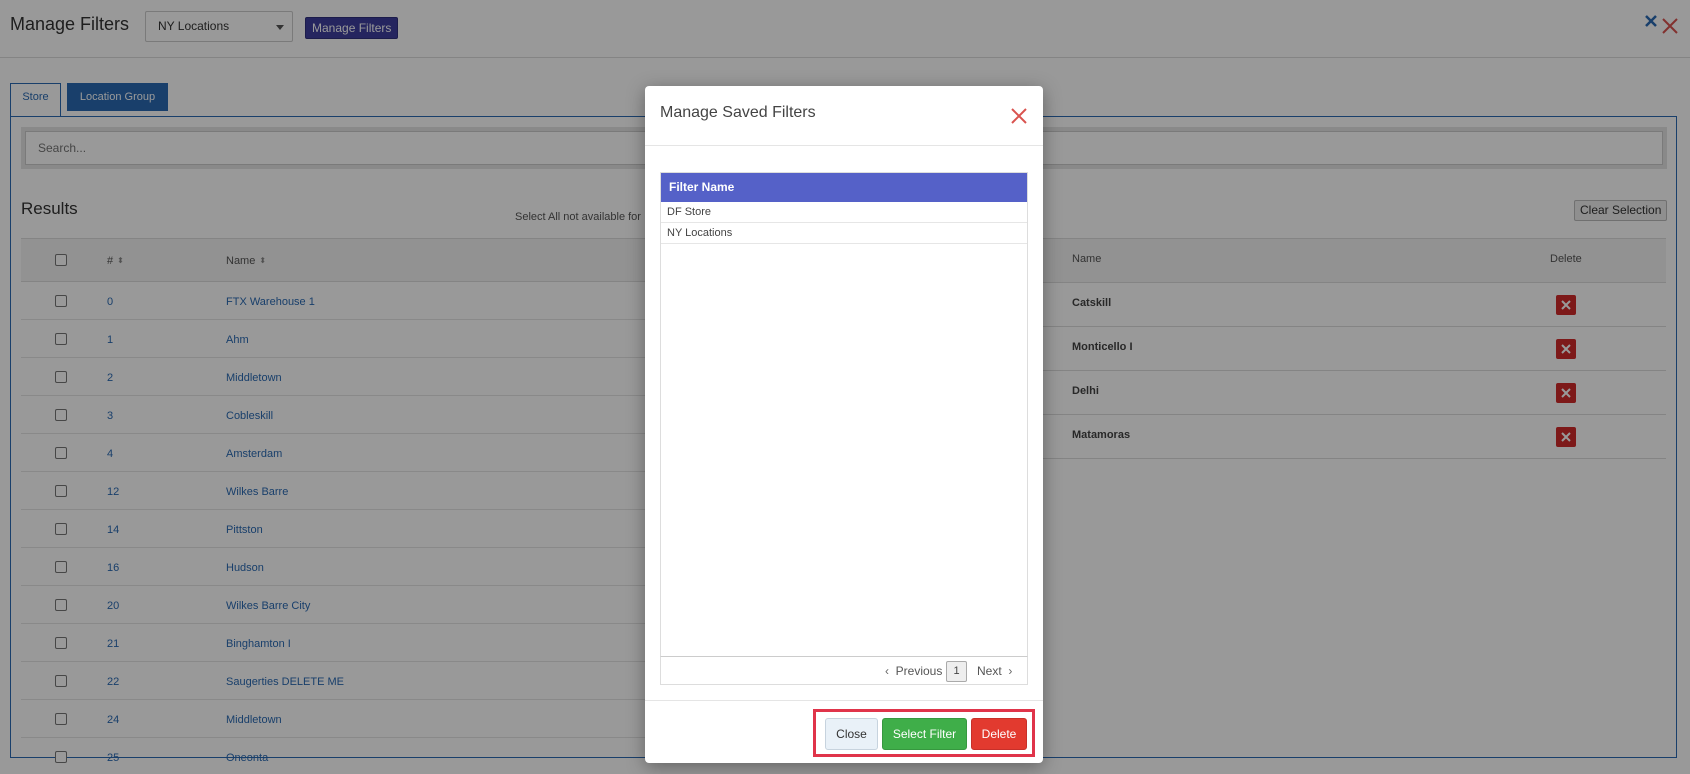 This screenshot has width=1690, height=774. Describe the element at coordinates (1010, 671) in the screenshot. I see `chevron-right-icon: ›` at that location.